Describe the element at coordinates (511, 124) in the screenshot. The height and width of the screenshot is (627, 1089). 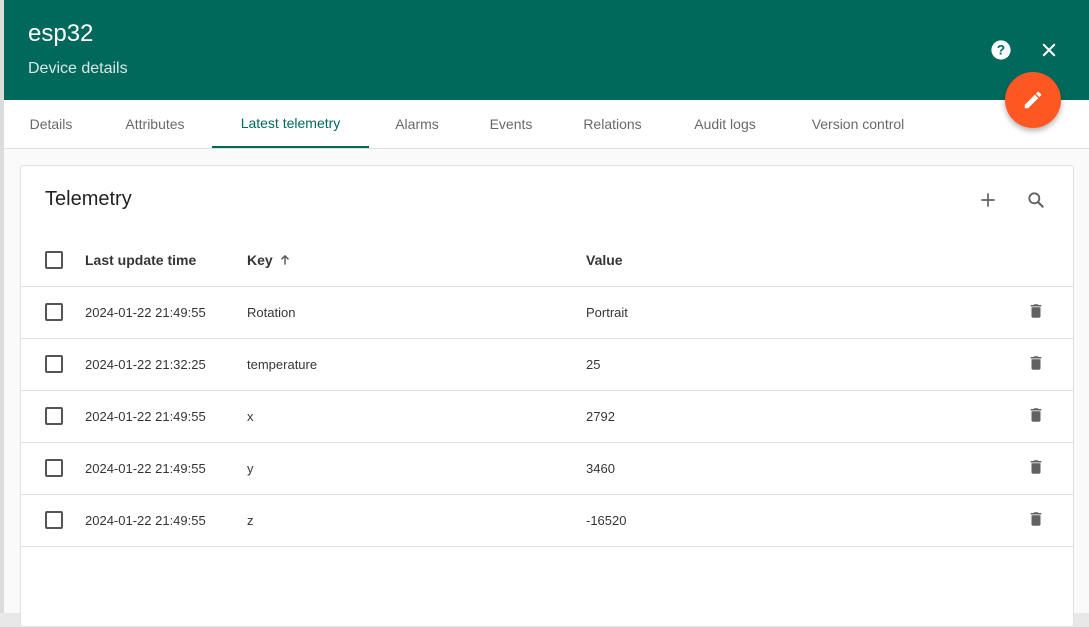
I see `tab-events: Events` at that location.